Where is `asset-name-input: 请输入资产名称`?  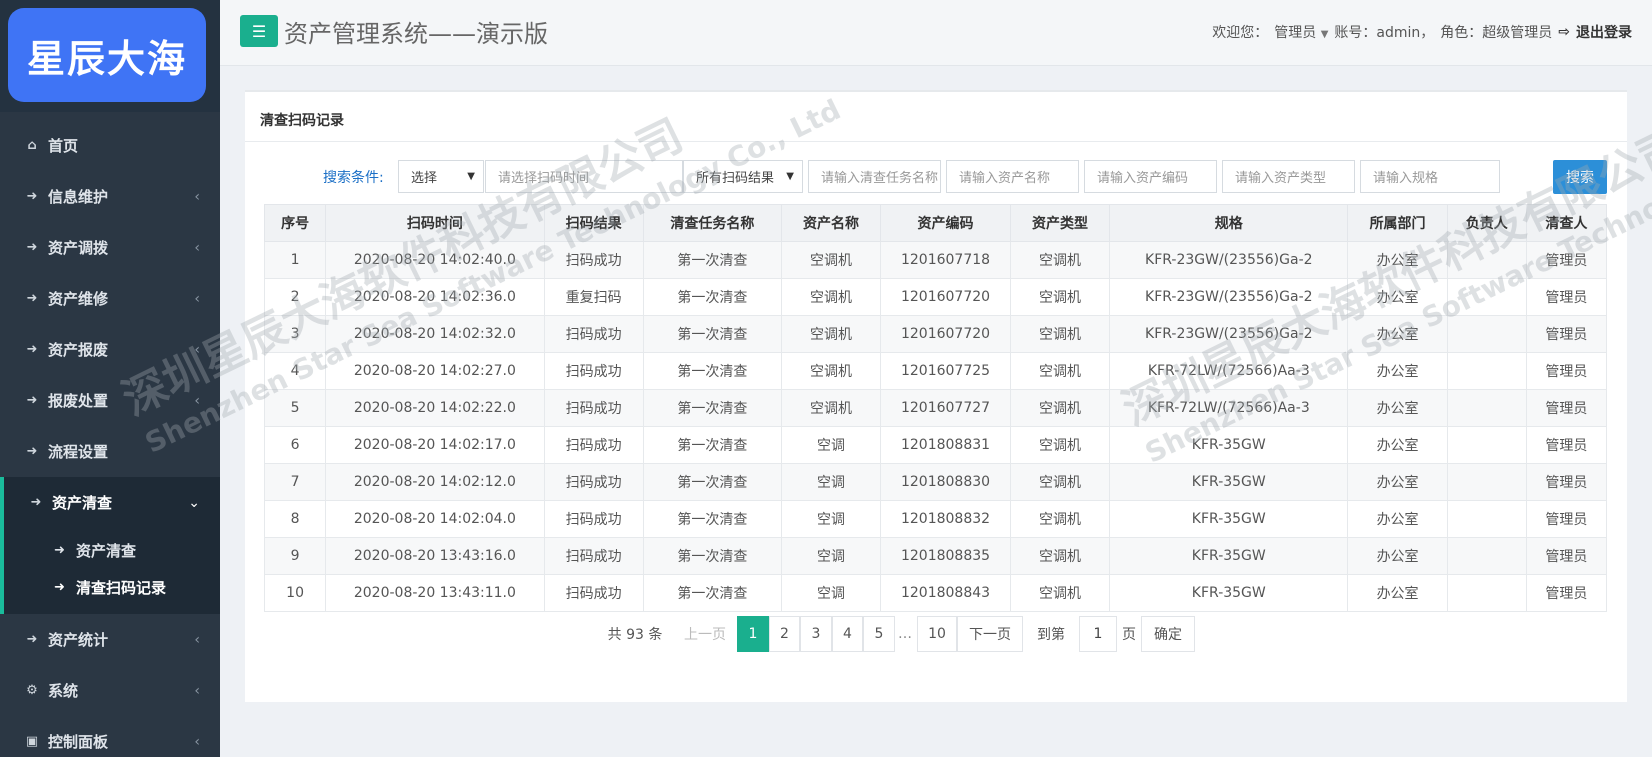 asset-name-input: 请输入资产名称 is located at coordinates (1012, 176).